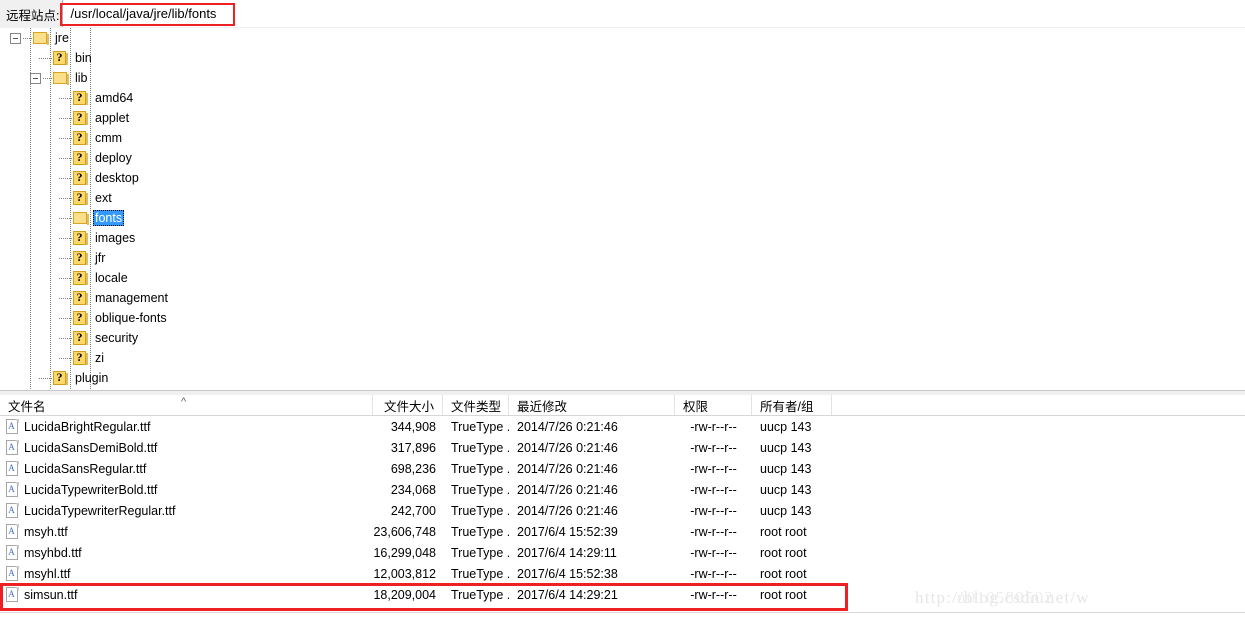  I want to click on column-header-modified: 最近修改, so click(592, 405).